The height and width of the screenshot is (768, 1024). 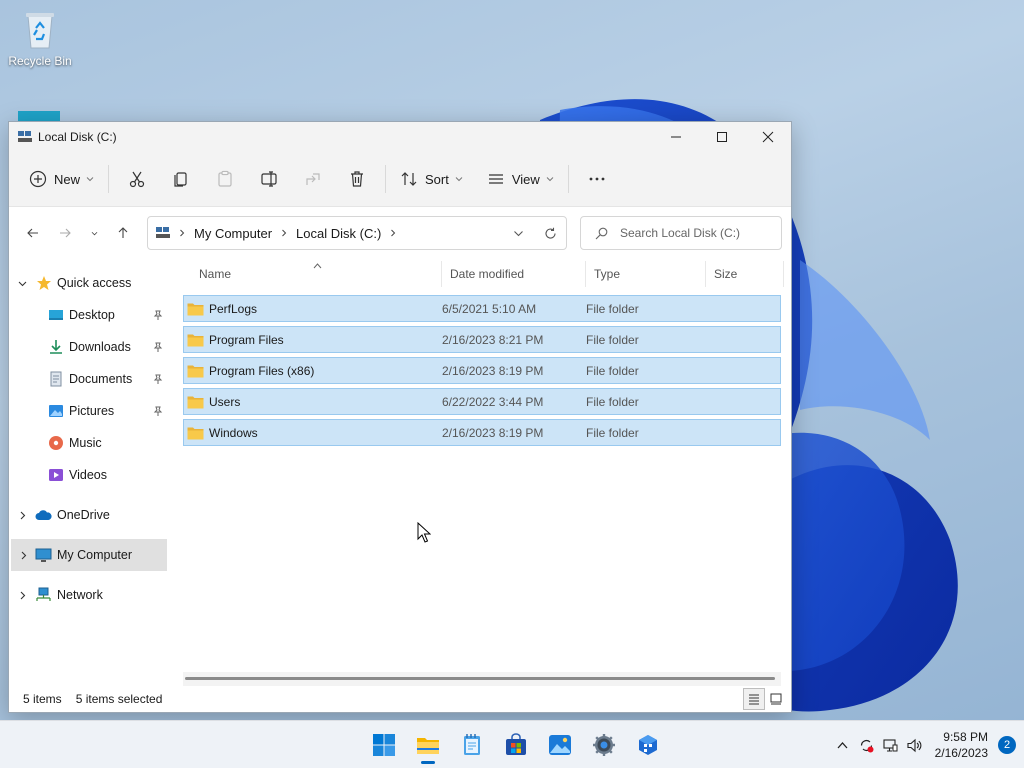 I want to click on nav-my-computer: My Computer, so click(x=89, y=555).